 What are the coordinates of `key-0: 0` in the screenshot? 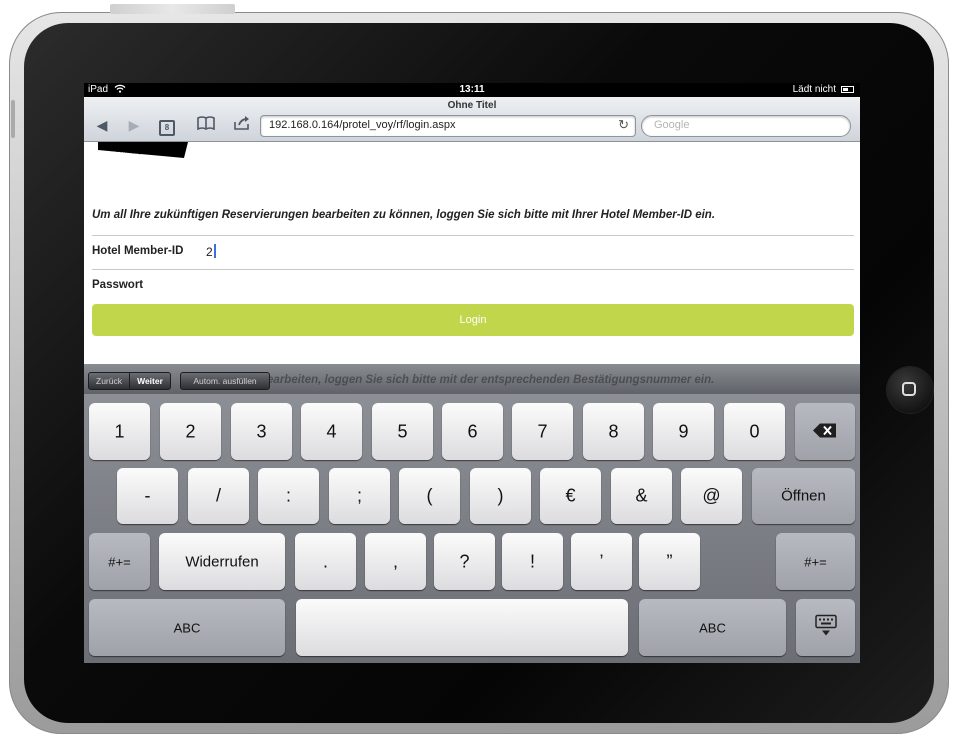 It's located at (754, 431).